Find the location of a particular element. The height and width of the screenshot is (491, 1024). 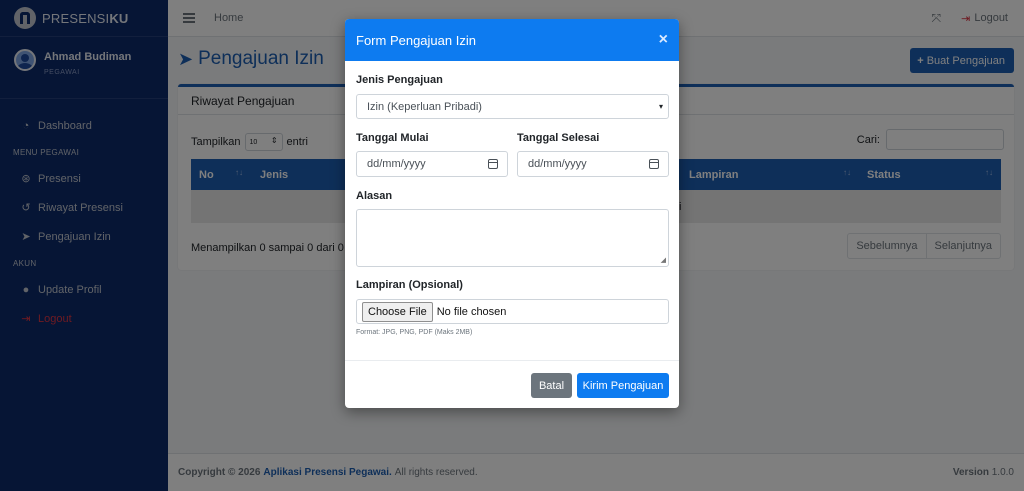

start-date-input: dd/mm/yyyy is located at coordinates (432, 164).